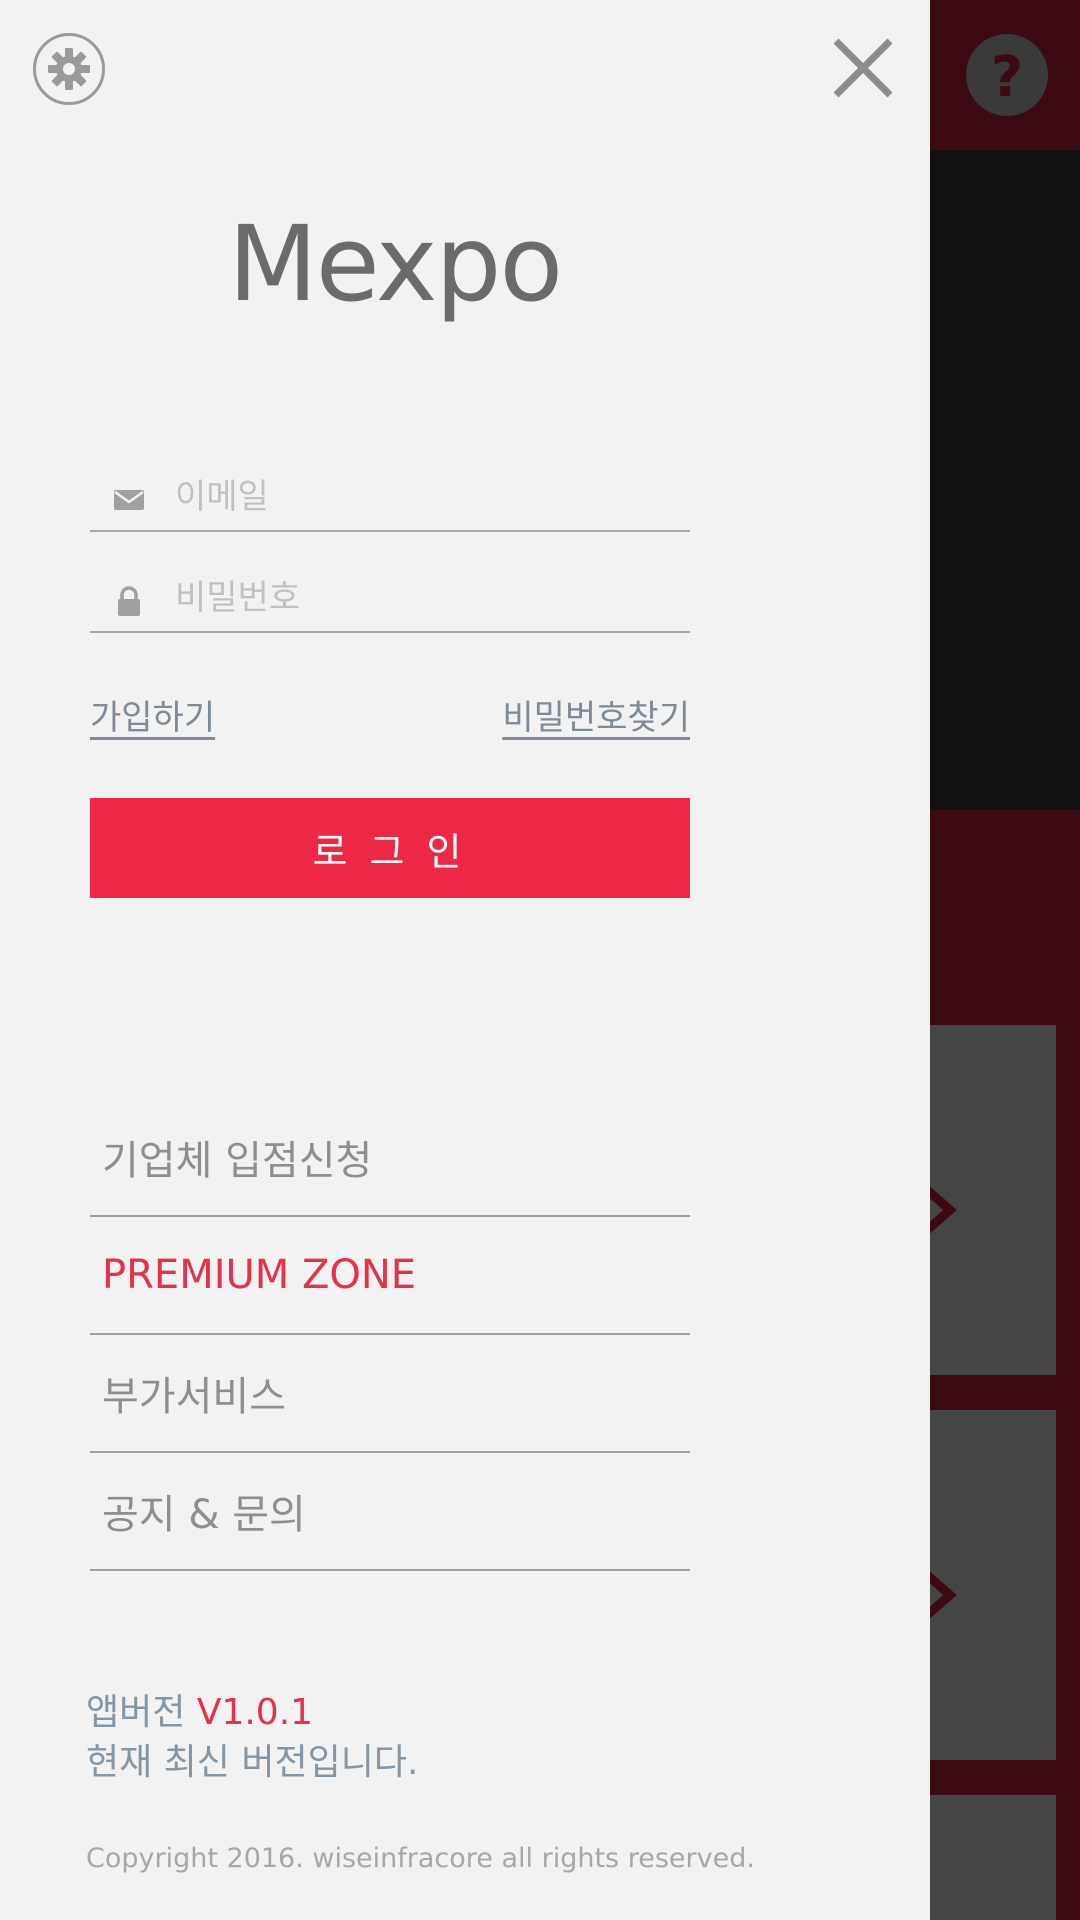  I want to click on find-password-link: 비밀번호찾기, so click(596, 714).